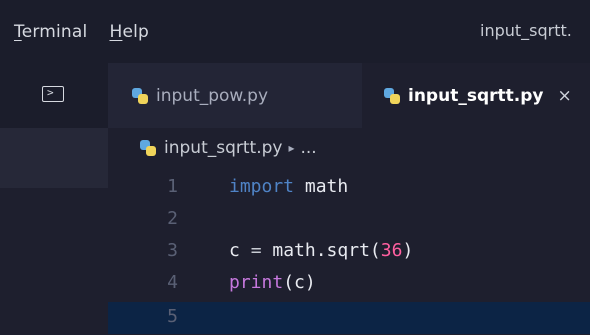 The height and width of the screenshot is (335, 590). I want to click on code-token-module: math, so click(326, 186).